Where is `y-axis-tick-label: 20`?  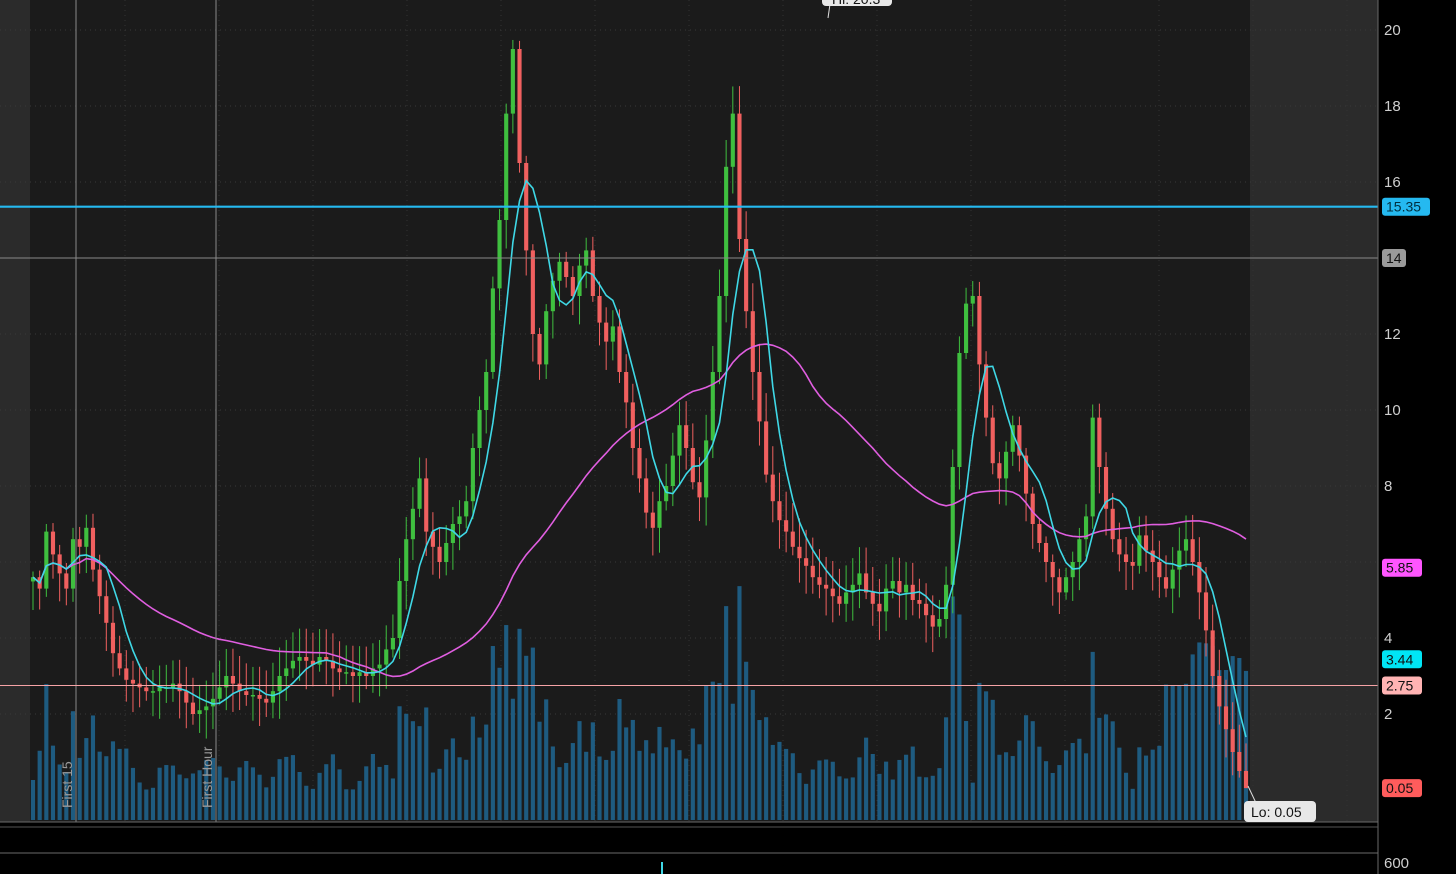 y-axis-tick-label: 20 is located at coordinates (1392, 30).